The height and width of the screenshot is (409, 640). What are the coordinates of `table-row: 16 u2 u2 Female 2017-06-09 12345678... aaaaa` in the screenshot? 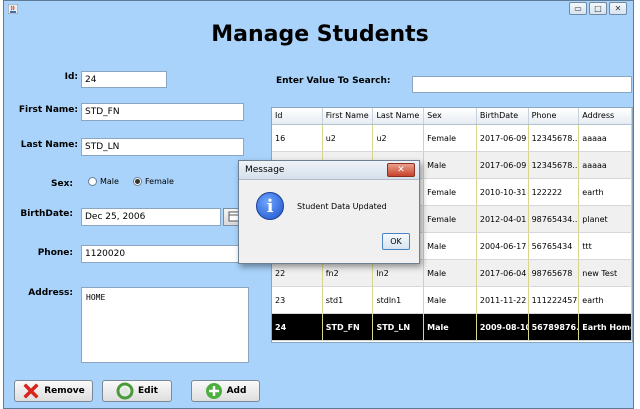 It's located at (452, 138).